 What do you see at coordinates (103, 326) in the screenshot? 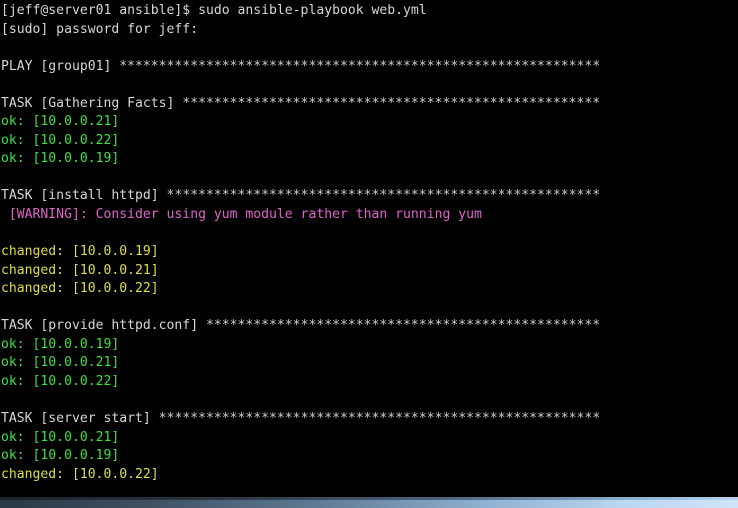
I see `task-header-label: TASK [provide httpd.conf]` at bounding box center [103, 326].